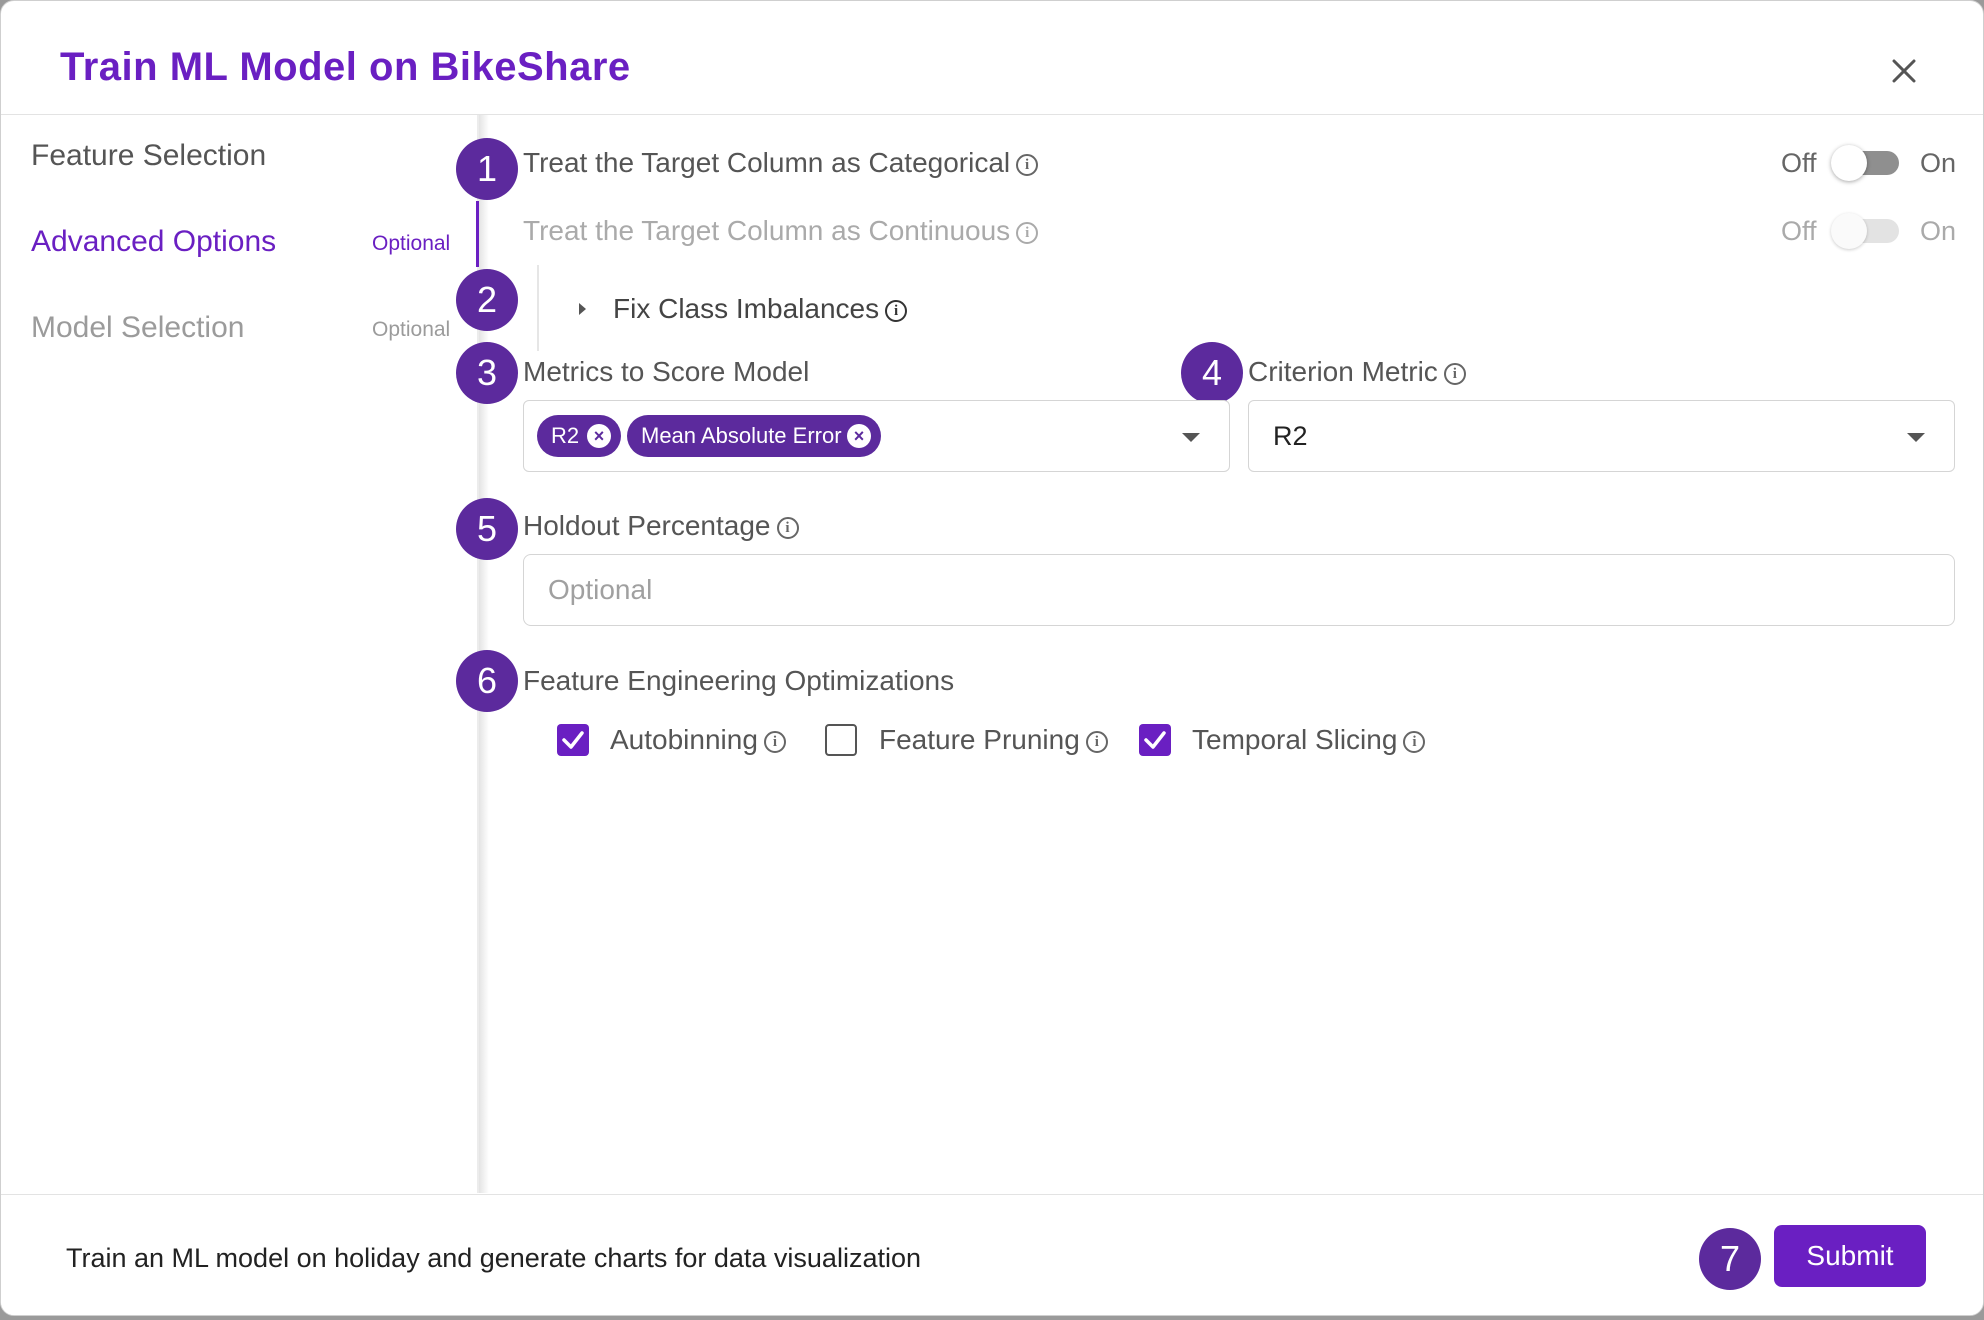 The image size is (1984, 1320). Describe the element at coordinates (1904, 71) in the screenshot. I see `close-icon` at that location.